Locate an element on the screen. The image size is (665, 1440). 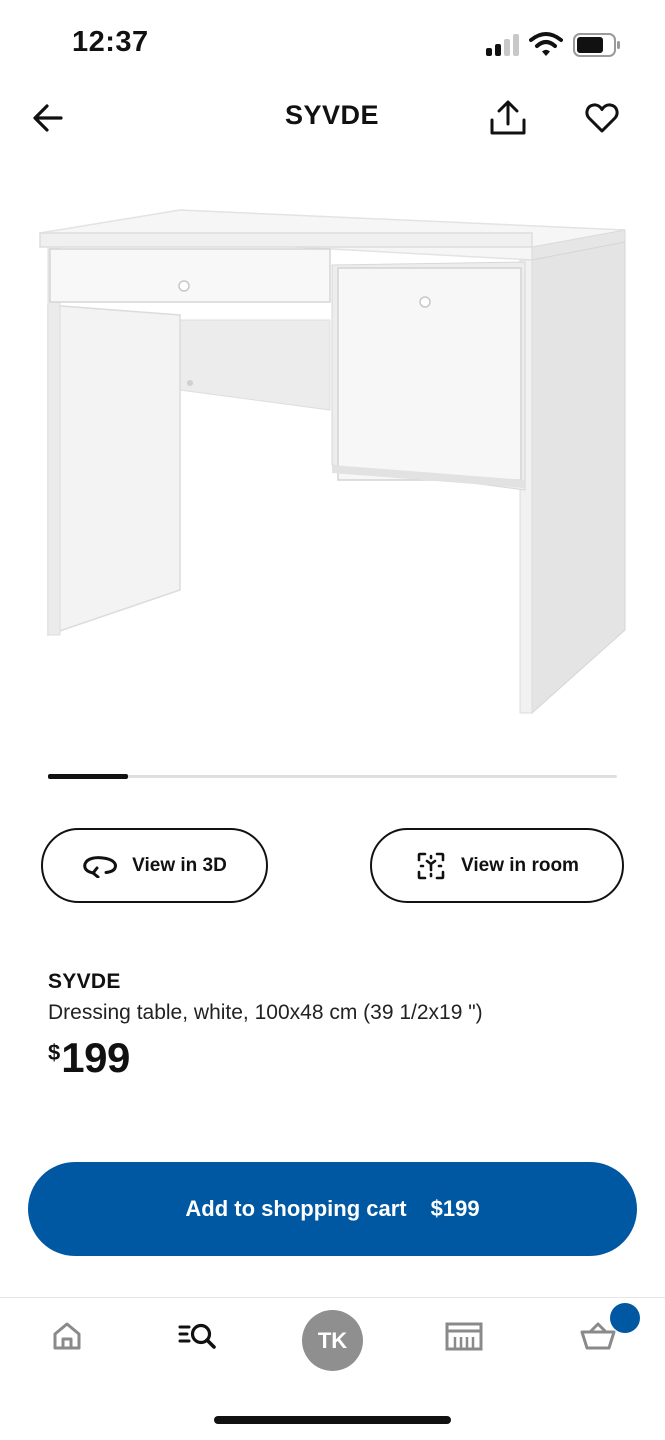
view-in-3d-button: View in 3D is located at coordinates (154, 865).